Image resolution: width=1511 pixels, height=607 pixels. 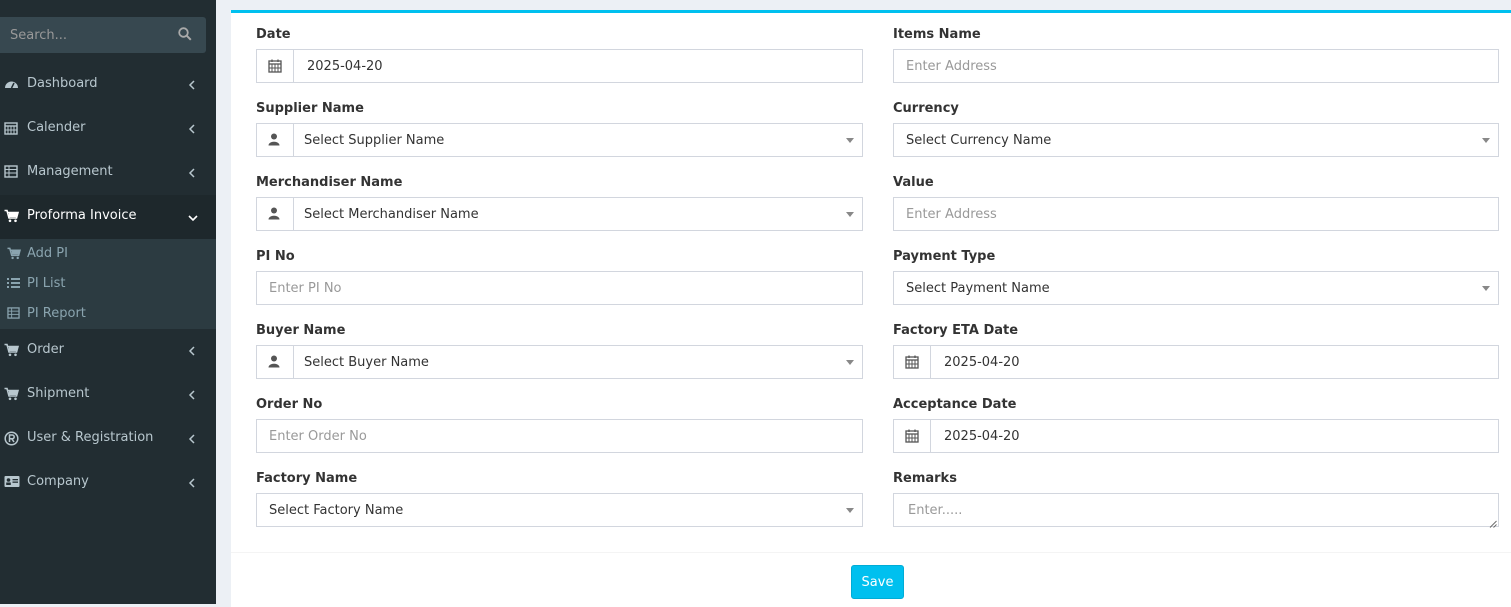 What do you see at coordinates (305, 288) in the screenshot?
I see `pi-no-placeholder: Enter PI No` at bounding box center [305, 288].